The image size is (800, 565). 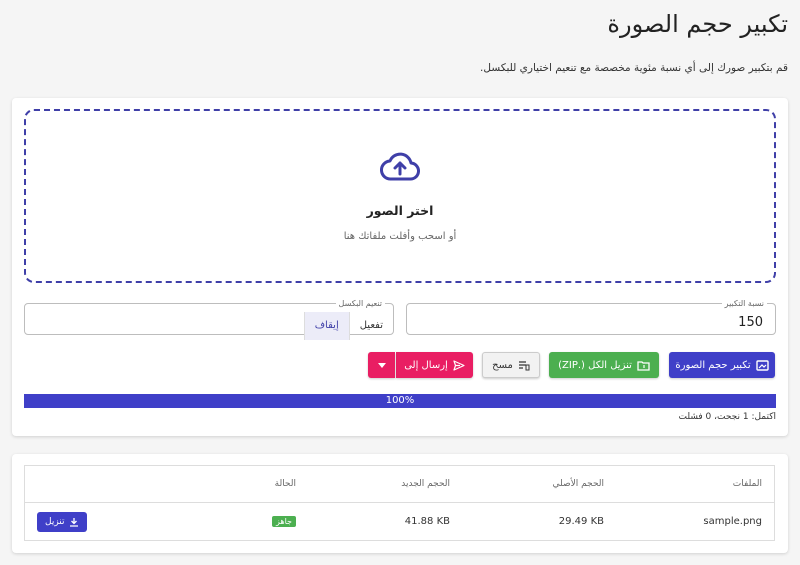 What do you see at coordinates (326, 326) in the screenshot?
I see `toggle-off: إيقاف` at bounding box center [326, 326].